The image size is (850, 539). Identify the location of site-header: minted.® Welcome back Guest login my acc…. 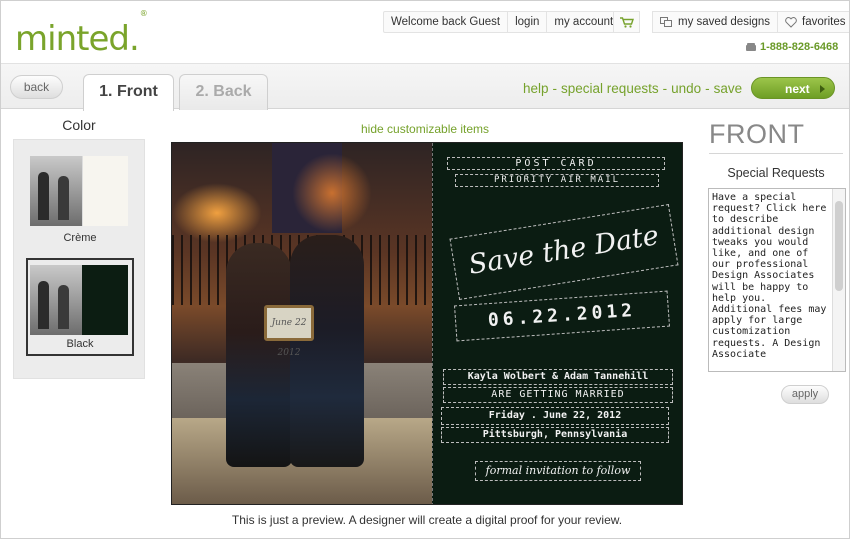
(425, 32).